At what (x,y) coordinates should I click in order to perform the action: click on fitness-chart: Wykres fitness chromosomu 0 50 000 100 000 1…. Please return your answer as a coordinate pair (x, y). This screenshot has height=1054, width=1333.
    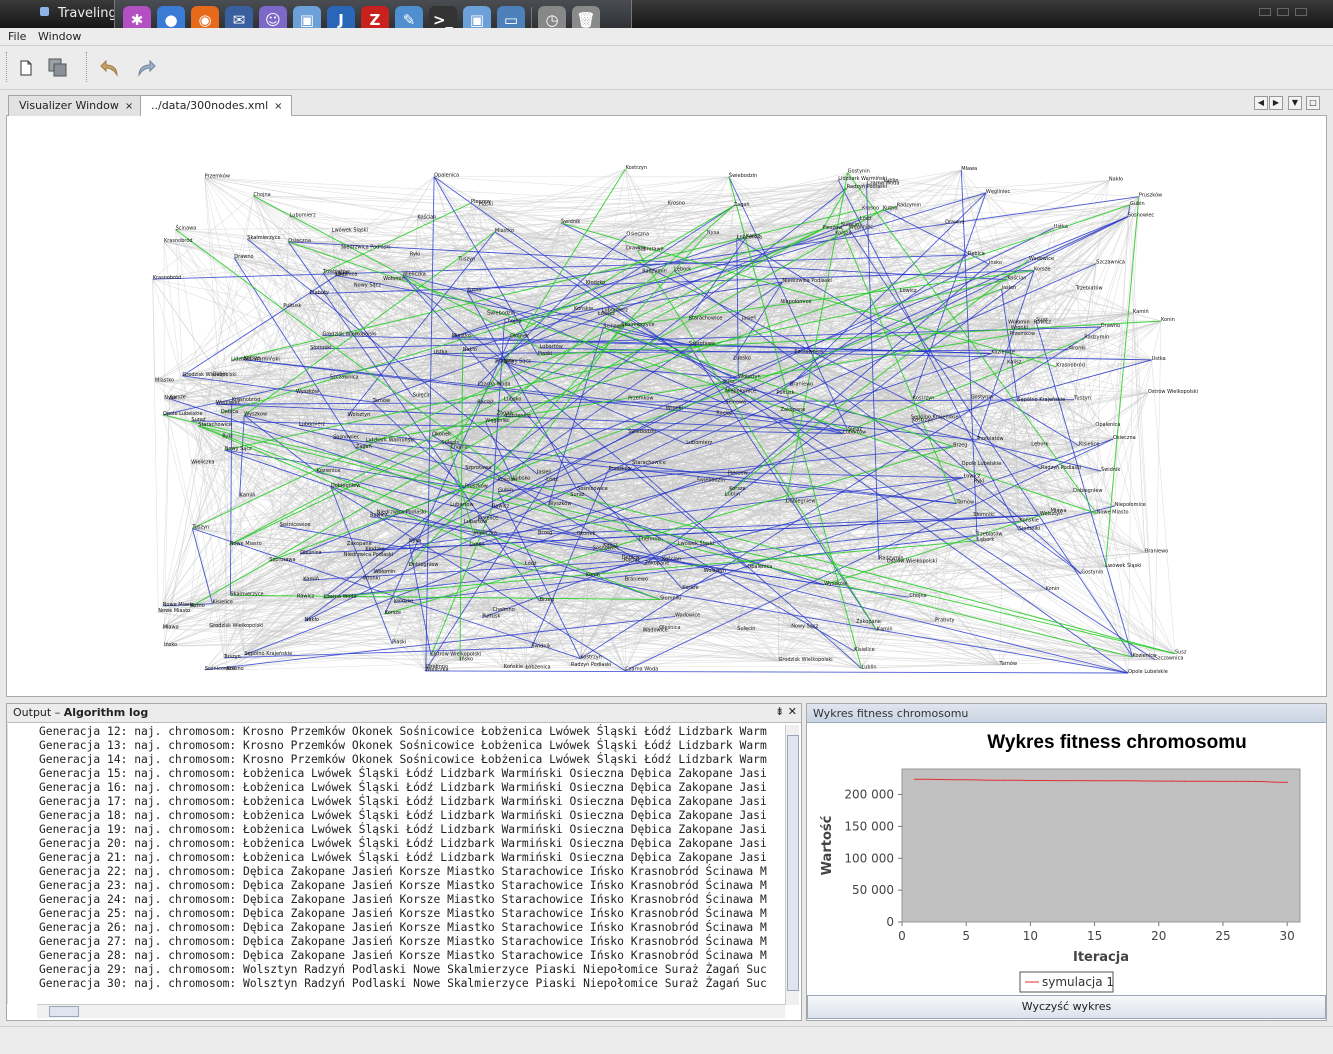
    Looking at the image, I should click on (1060, 862).